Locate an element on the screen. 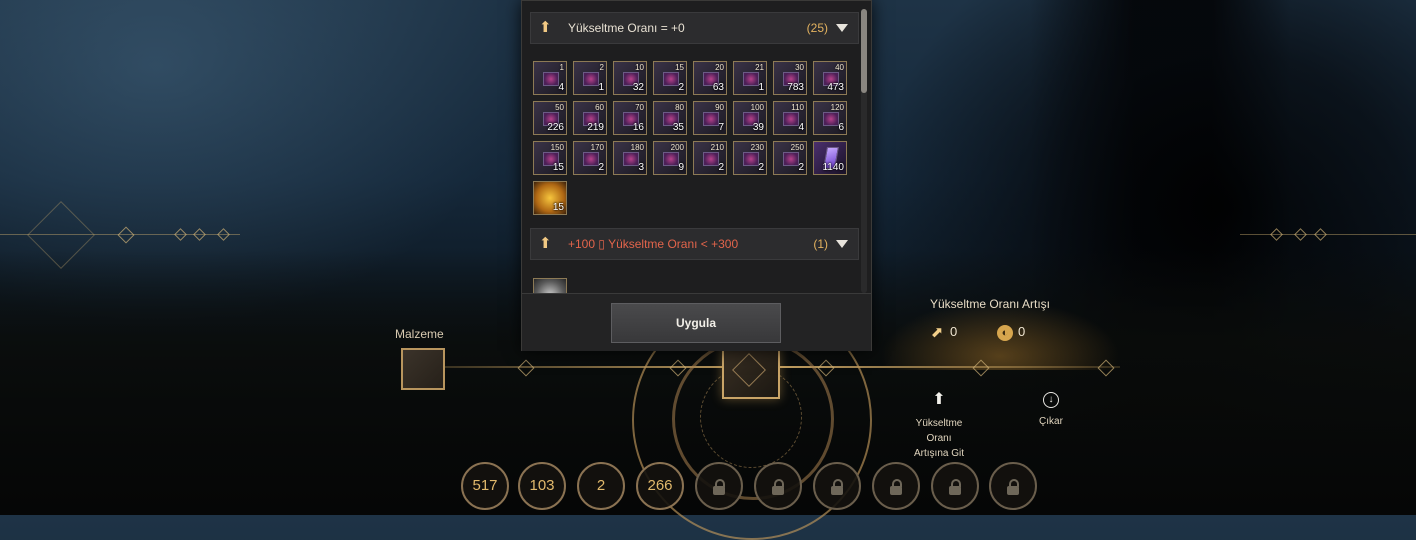  item-quantity: 783 is located at coordinates (795, 87).